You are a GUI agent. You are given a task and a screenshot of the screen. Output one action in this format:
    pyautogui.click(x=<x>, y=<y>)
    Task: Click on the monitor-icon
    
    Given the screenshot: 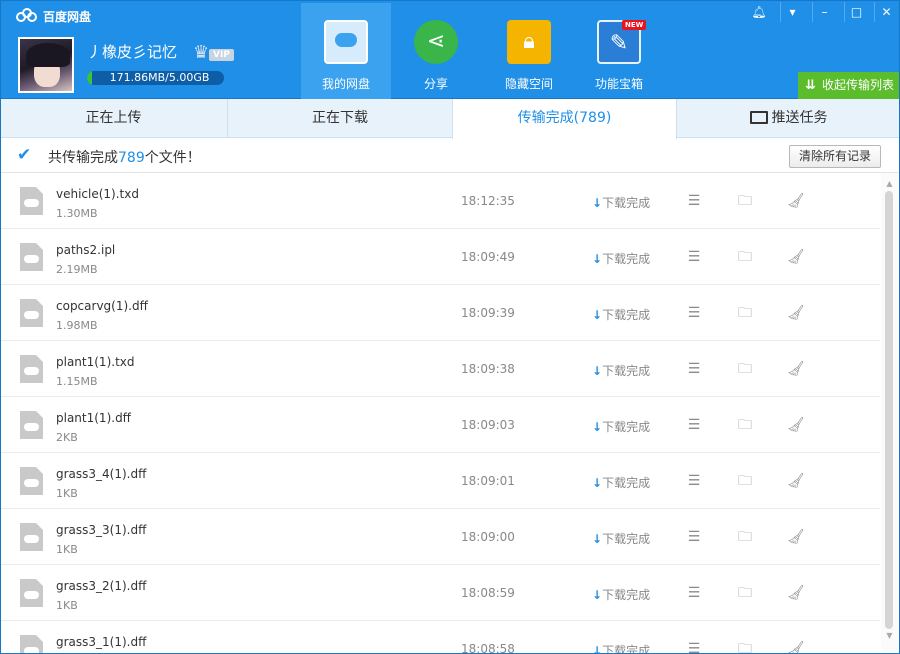 What is the action you would take?
    pyautogui.click(x=758, y=117)
    